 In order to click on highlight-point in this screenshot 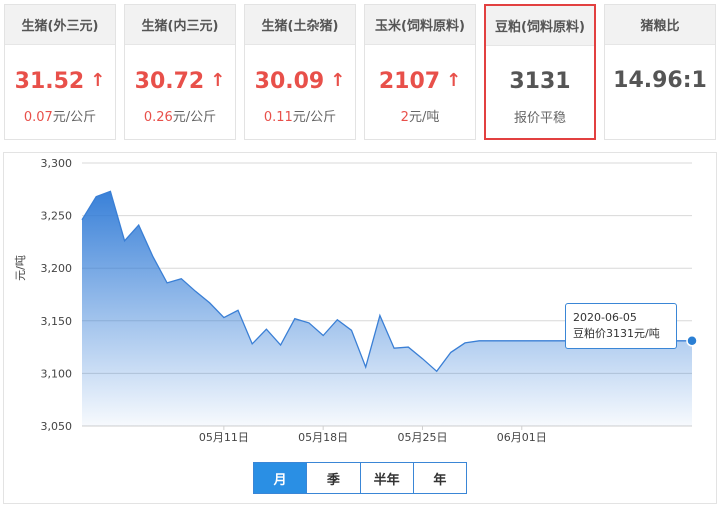, I will do `click(692, 341)`.